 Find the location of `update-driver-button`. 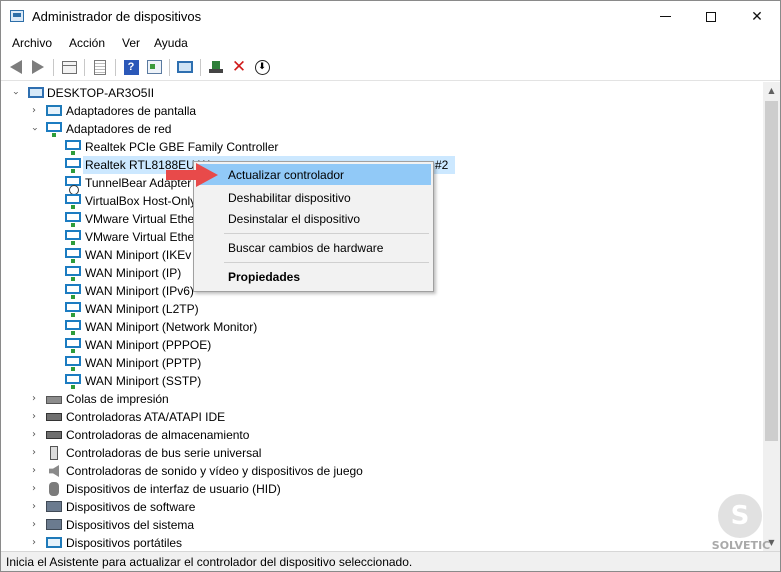

update-driver-button is located at coordinates (216, 67).